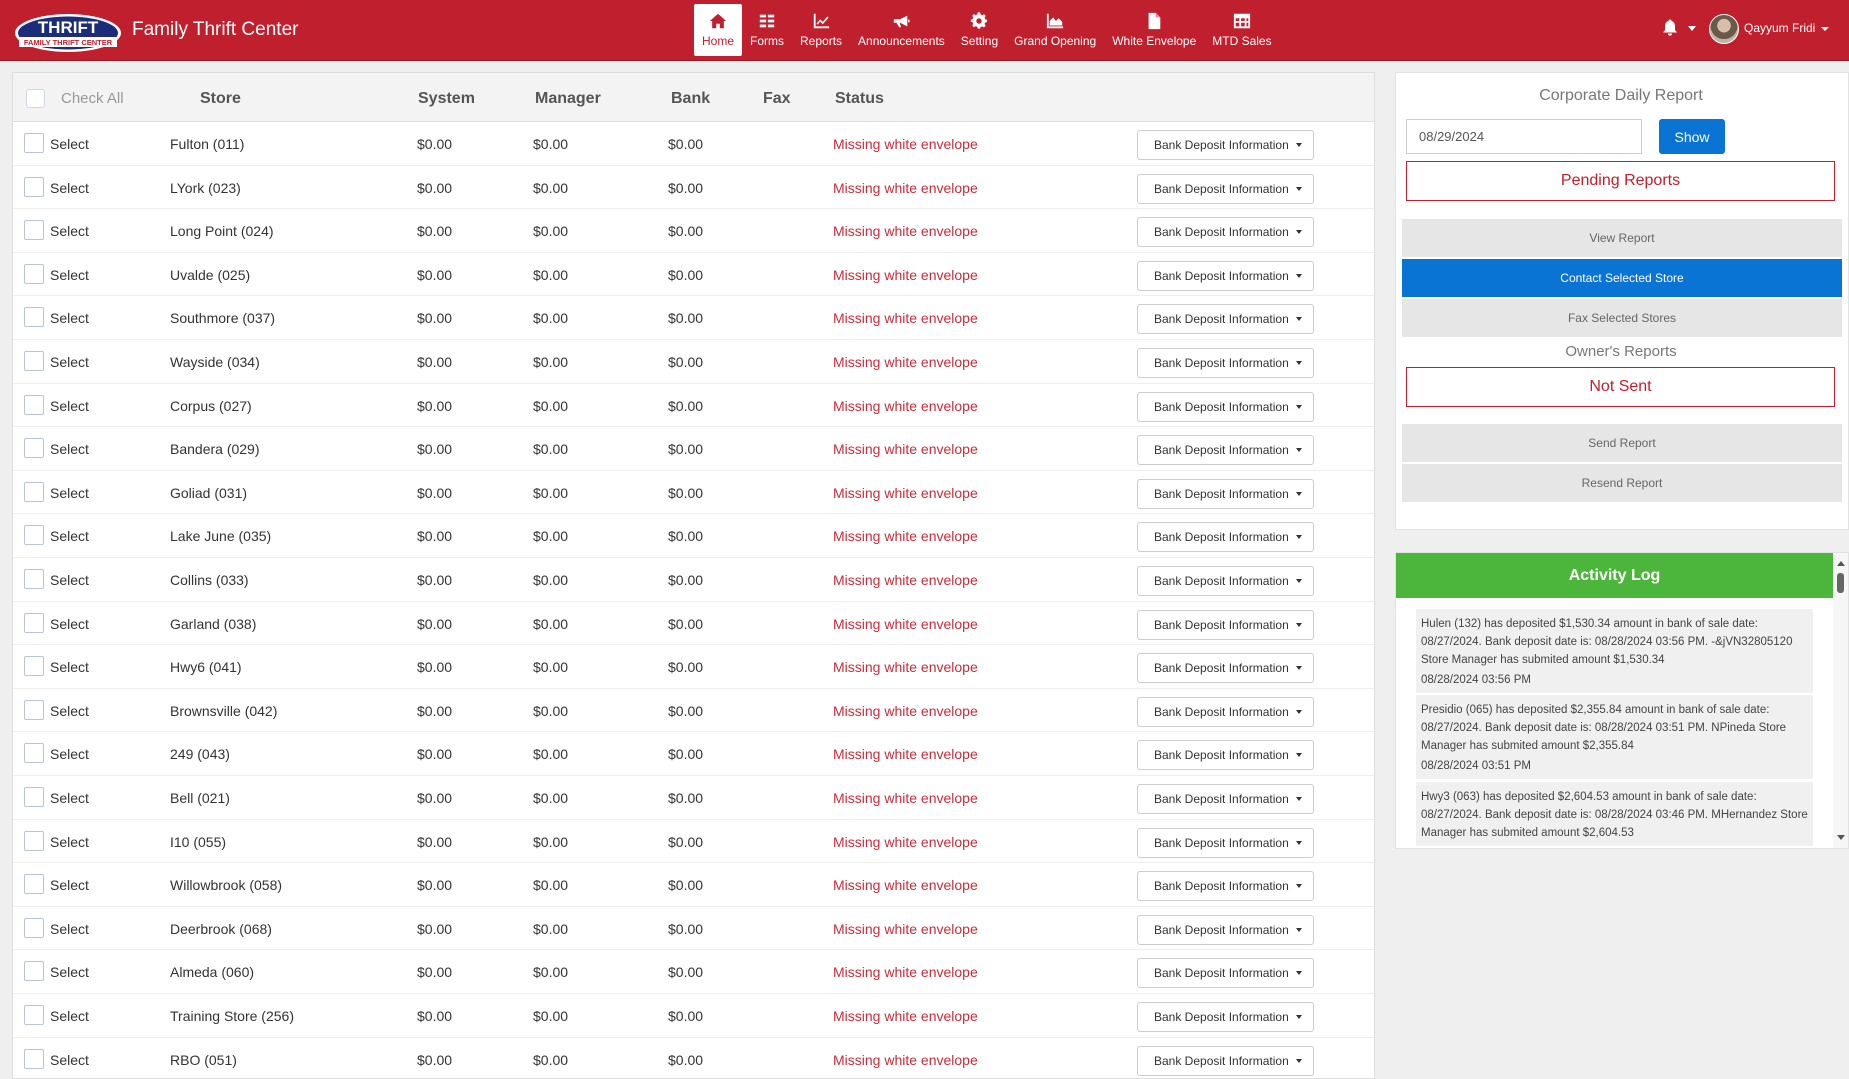  What do you see at coordinates (92, 98) in the screenshot?
I see `check-all-label: Check All` at bounding box center [92, 98].